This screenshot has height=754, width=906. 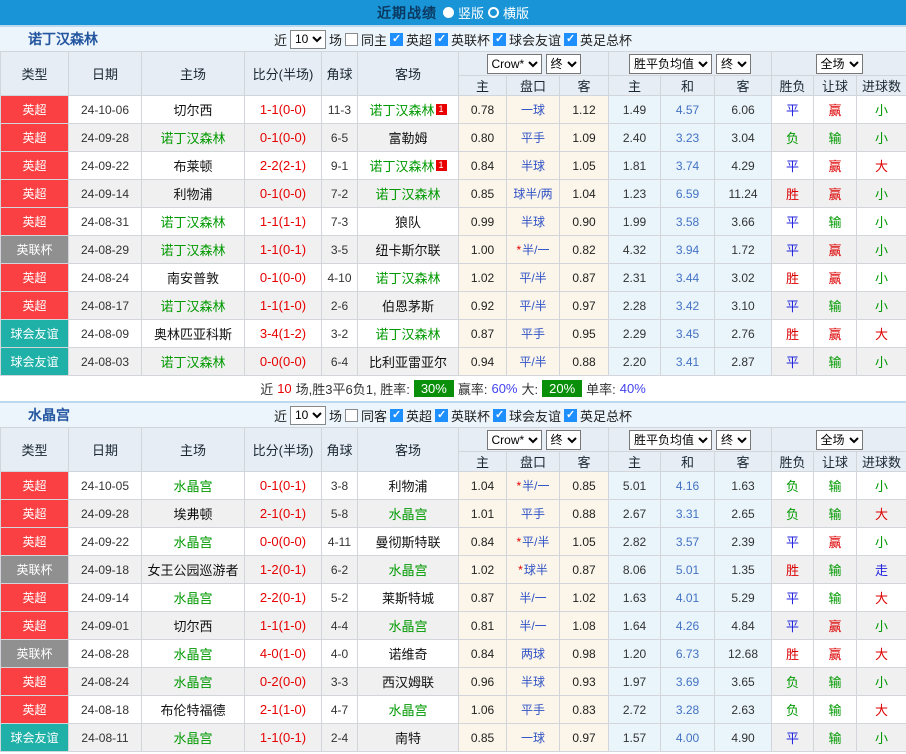 I want to click on avg-draw: 3.42, so click(x=687, y=305).